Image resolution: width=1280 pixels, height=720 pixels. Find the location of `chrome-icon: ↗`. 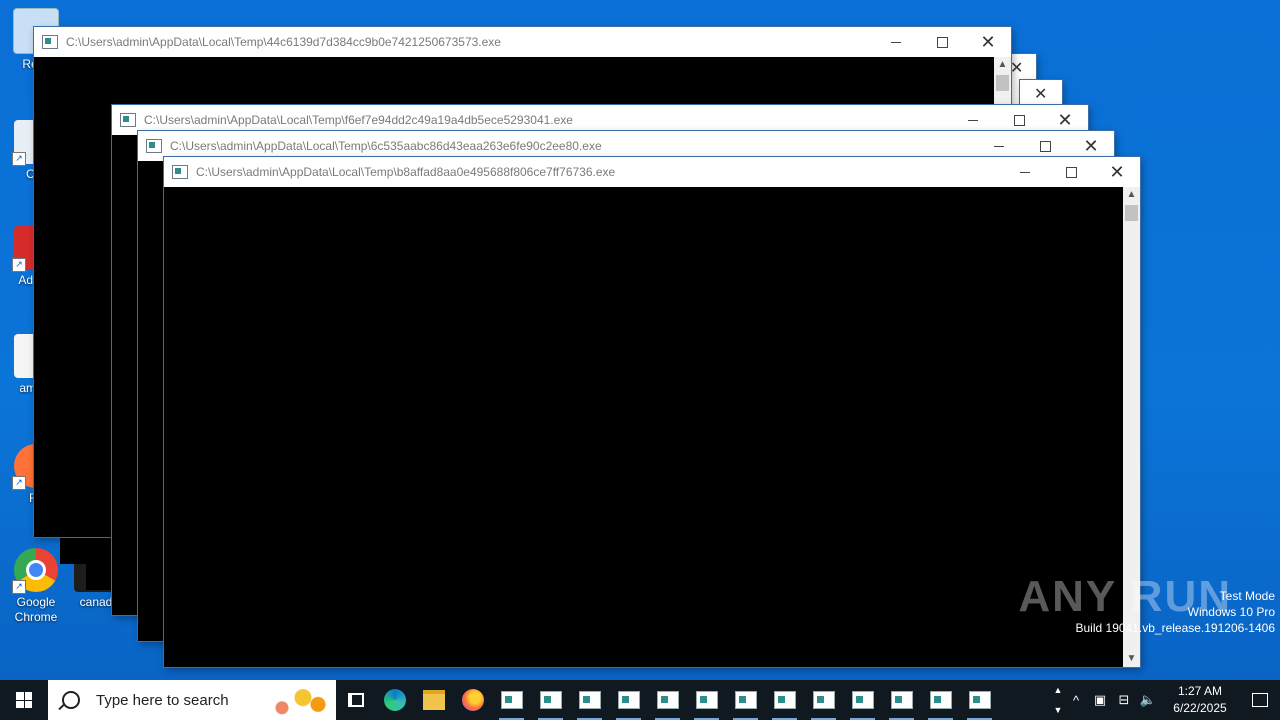

chrome-icon: ↗ is located at coordinates (35, 571).